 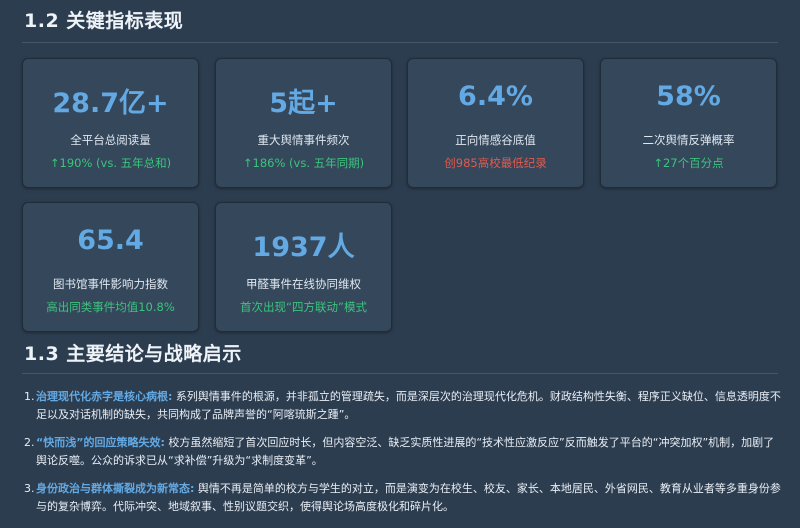 What do you see at coordinates (303, 103) in the screenshot?
I see `metric-value: 5起+` at bounding box center [303, 103].